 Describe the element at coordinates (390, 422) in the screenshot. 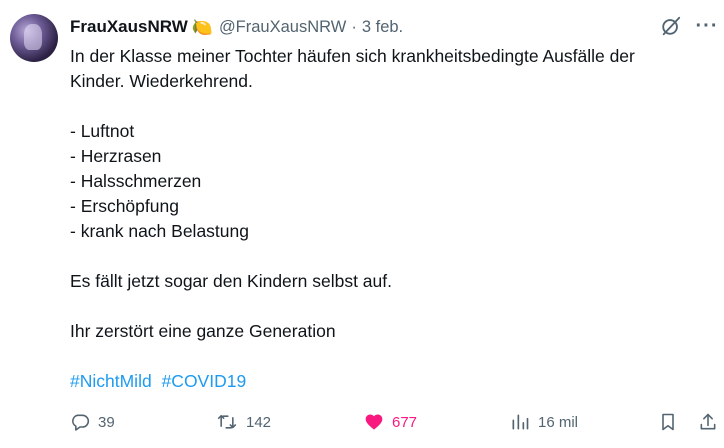

I see `like-button: 677` at that location.